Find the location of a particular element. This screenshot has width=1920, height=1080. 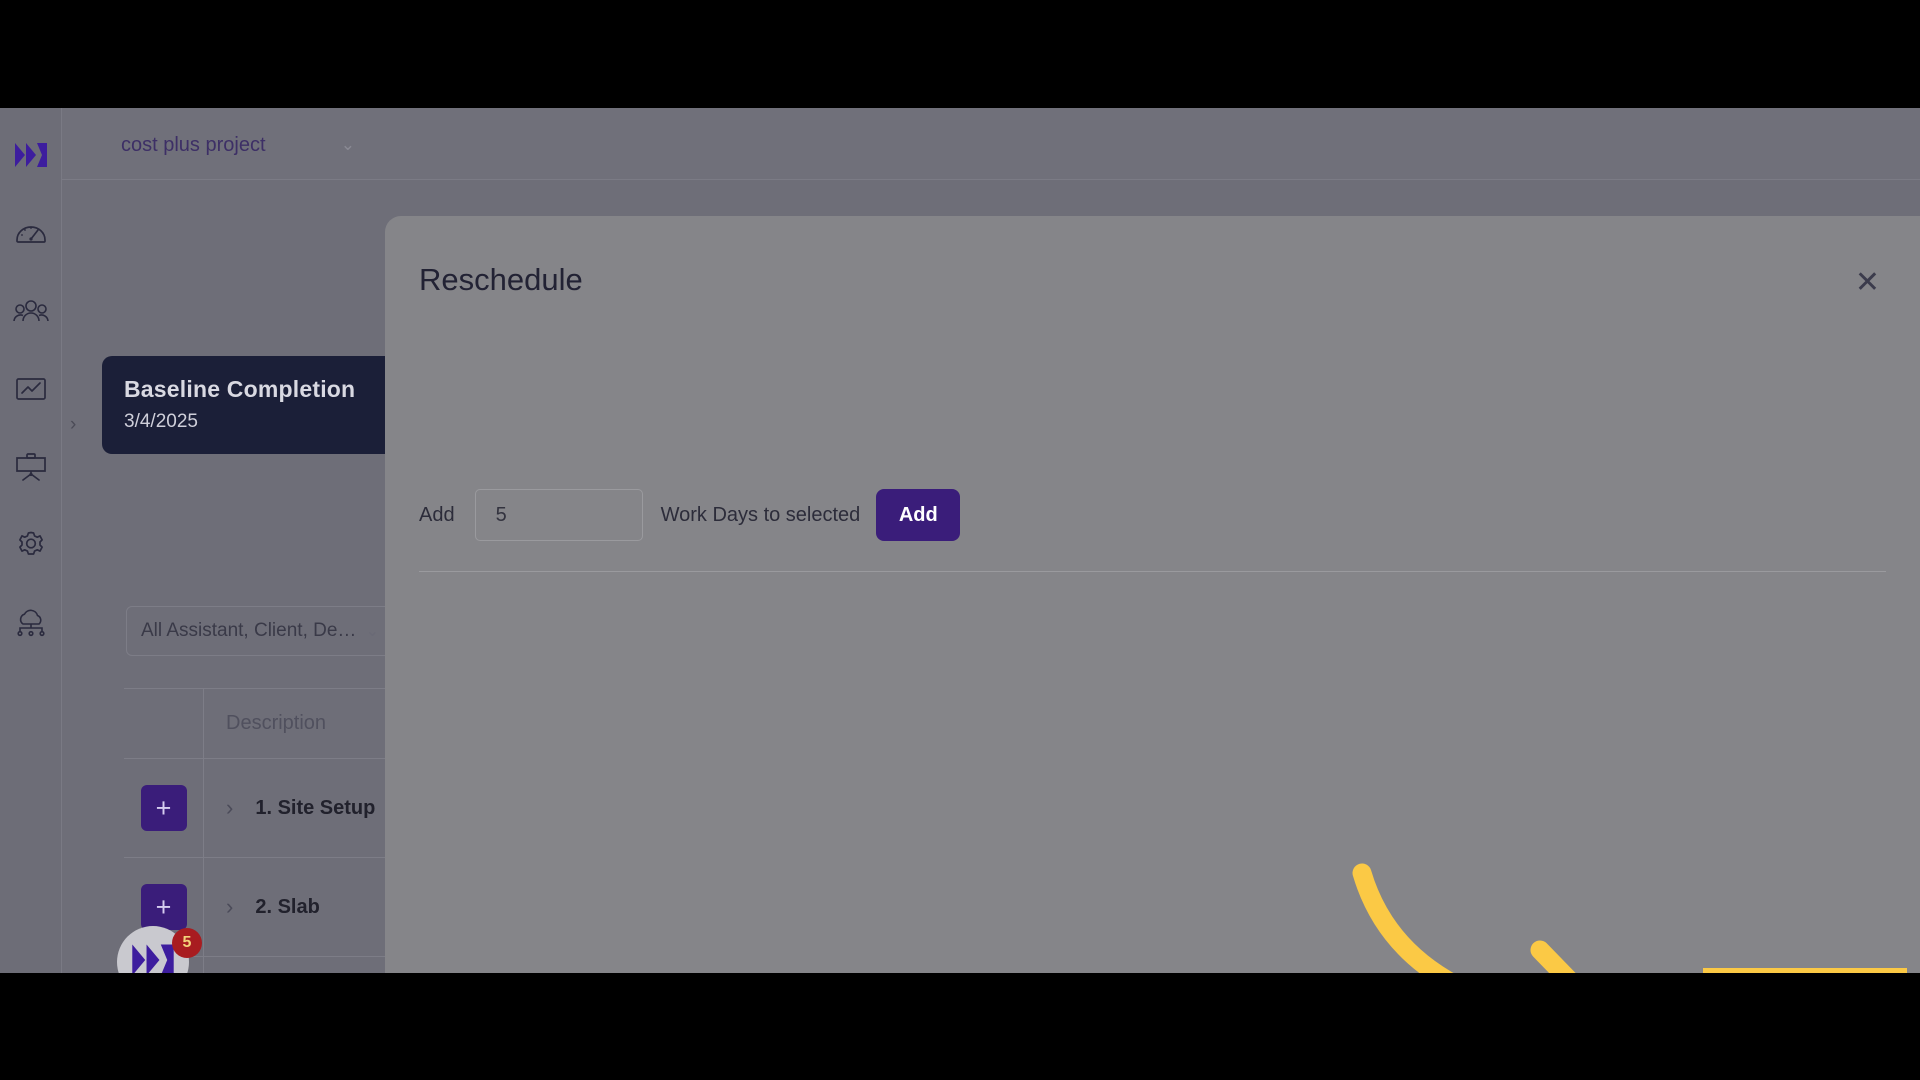

add-work-days-row: Add 5 Work Days to selected Add is located at coordinates (690, 515).